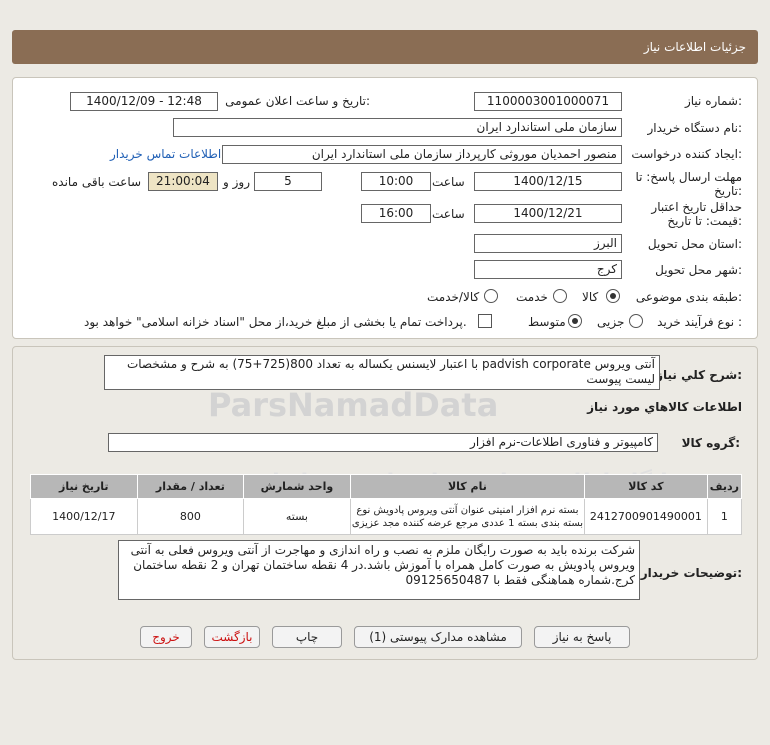 This screenshot has height=745, width=770. Describe the element at coordinates (548, 213) in the screenshot. I see `validity-date-field: 1400/12/21` at that location.